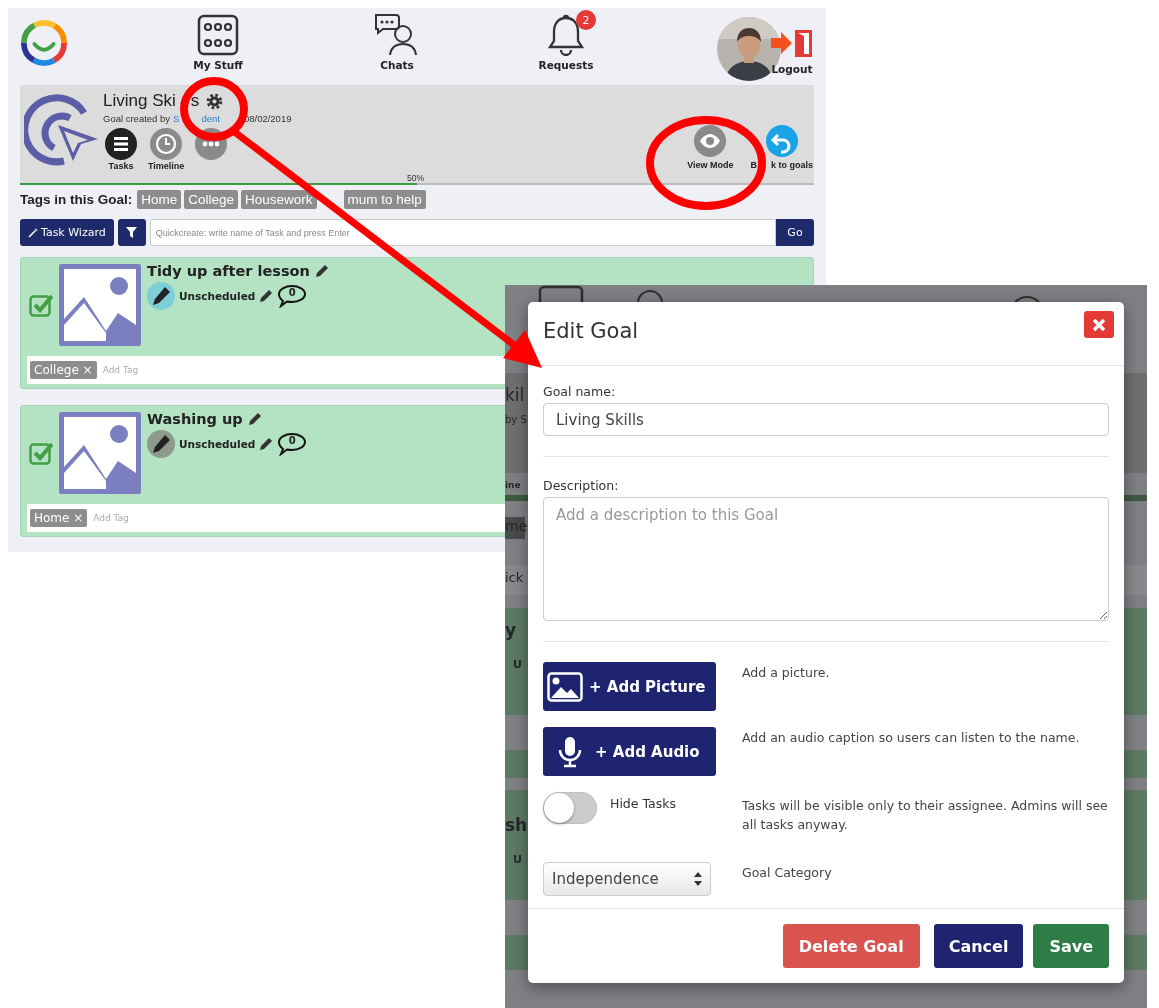 The image size is (1159, 1008). Describe the element at coordinates (851, 946) in the screenshot. I see `delete-button: Delete Goal` at that location.